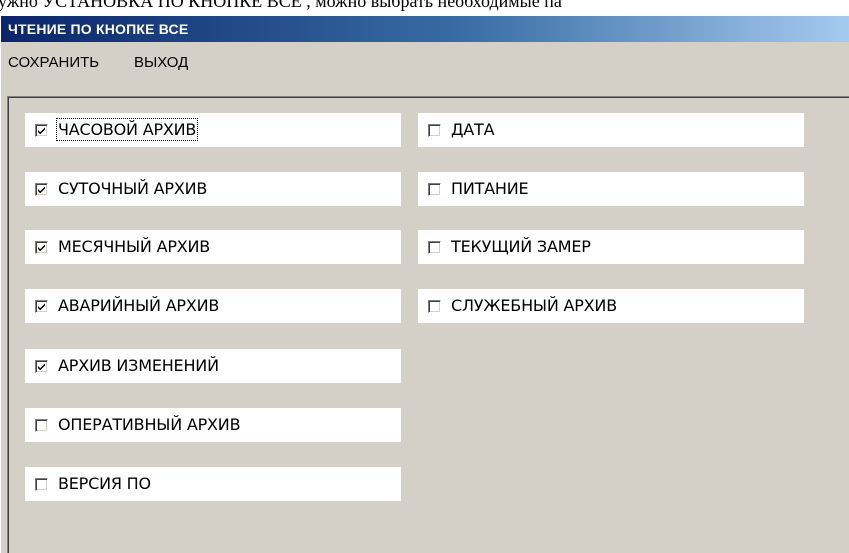  What do you see at coordinates (134, 246) in the screenshot?
I see `checkbox-label: МЕСЯЧНЫЙ АРХИВ` at bounding box center [134, 246].